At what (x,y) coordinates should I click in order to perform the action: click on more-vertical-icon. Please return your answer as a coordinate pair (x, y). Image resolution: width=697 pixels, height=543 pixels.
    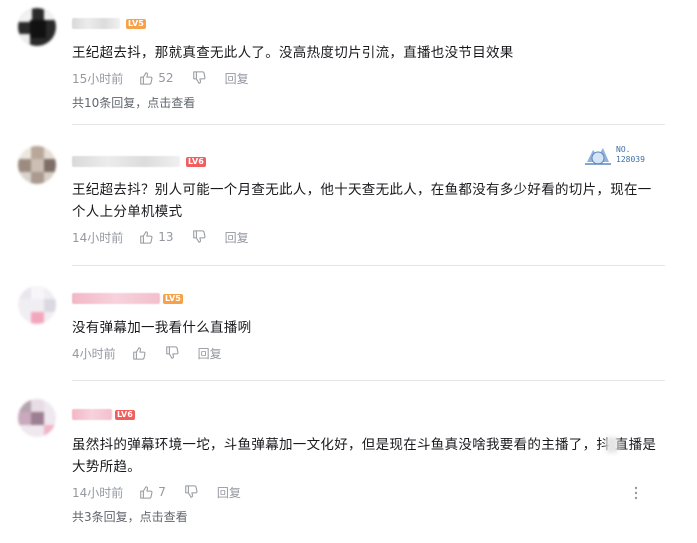
    Looking at the image, I should click on (636, 493).